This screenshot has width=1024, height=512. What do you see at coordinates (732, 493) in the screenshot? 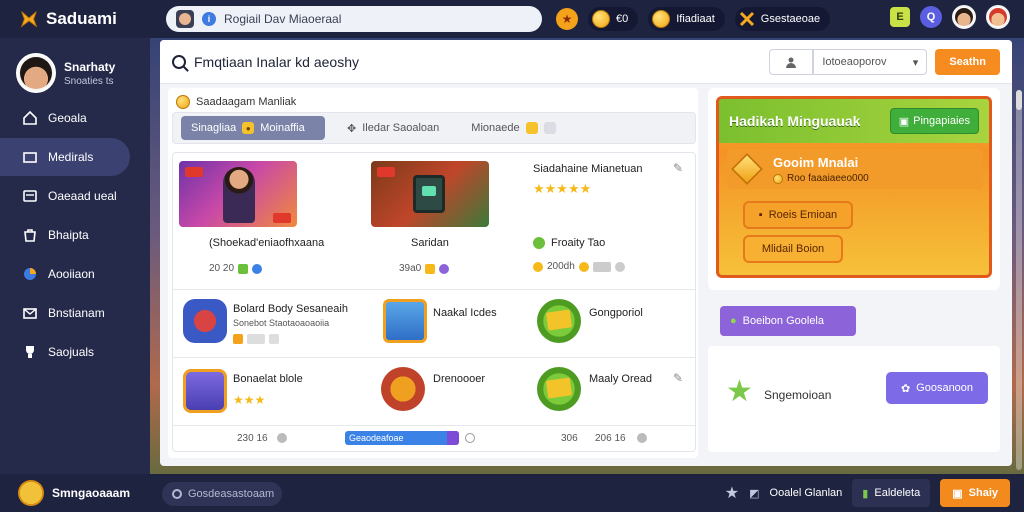
I see `star-icon: ★` at bounding box center [732, 493].